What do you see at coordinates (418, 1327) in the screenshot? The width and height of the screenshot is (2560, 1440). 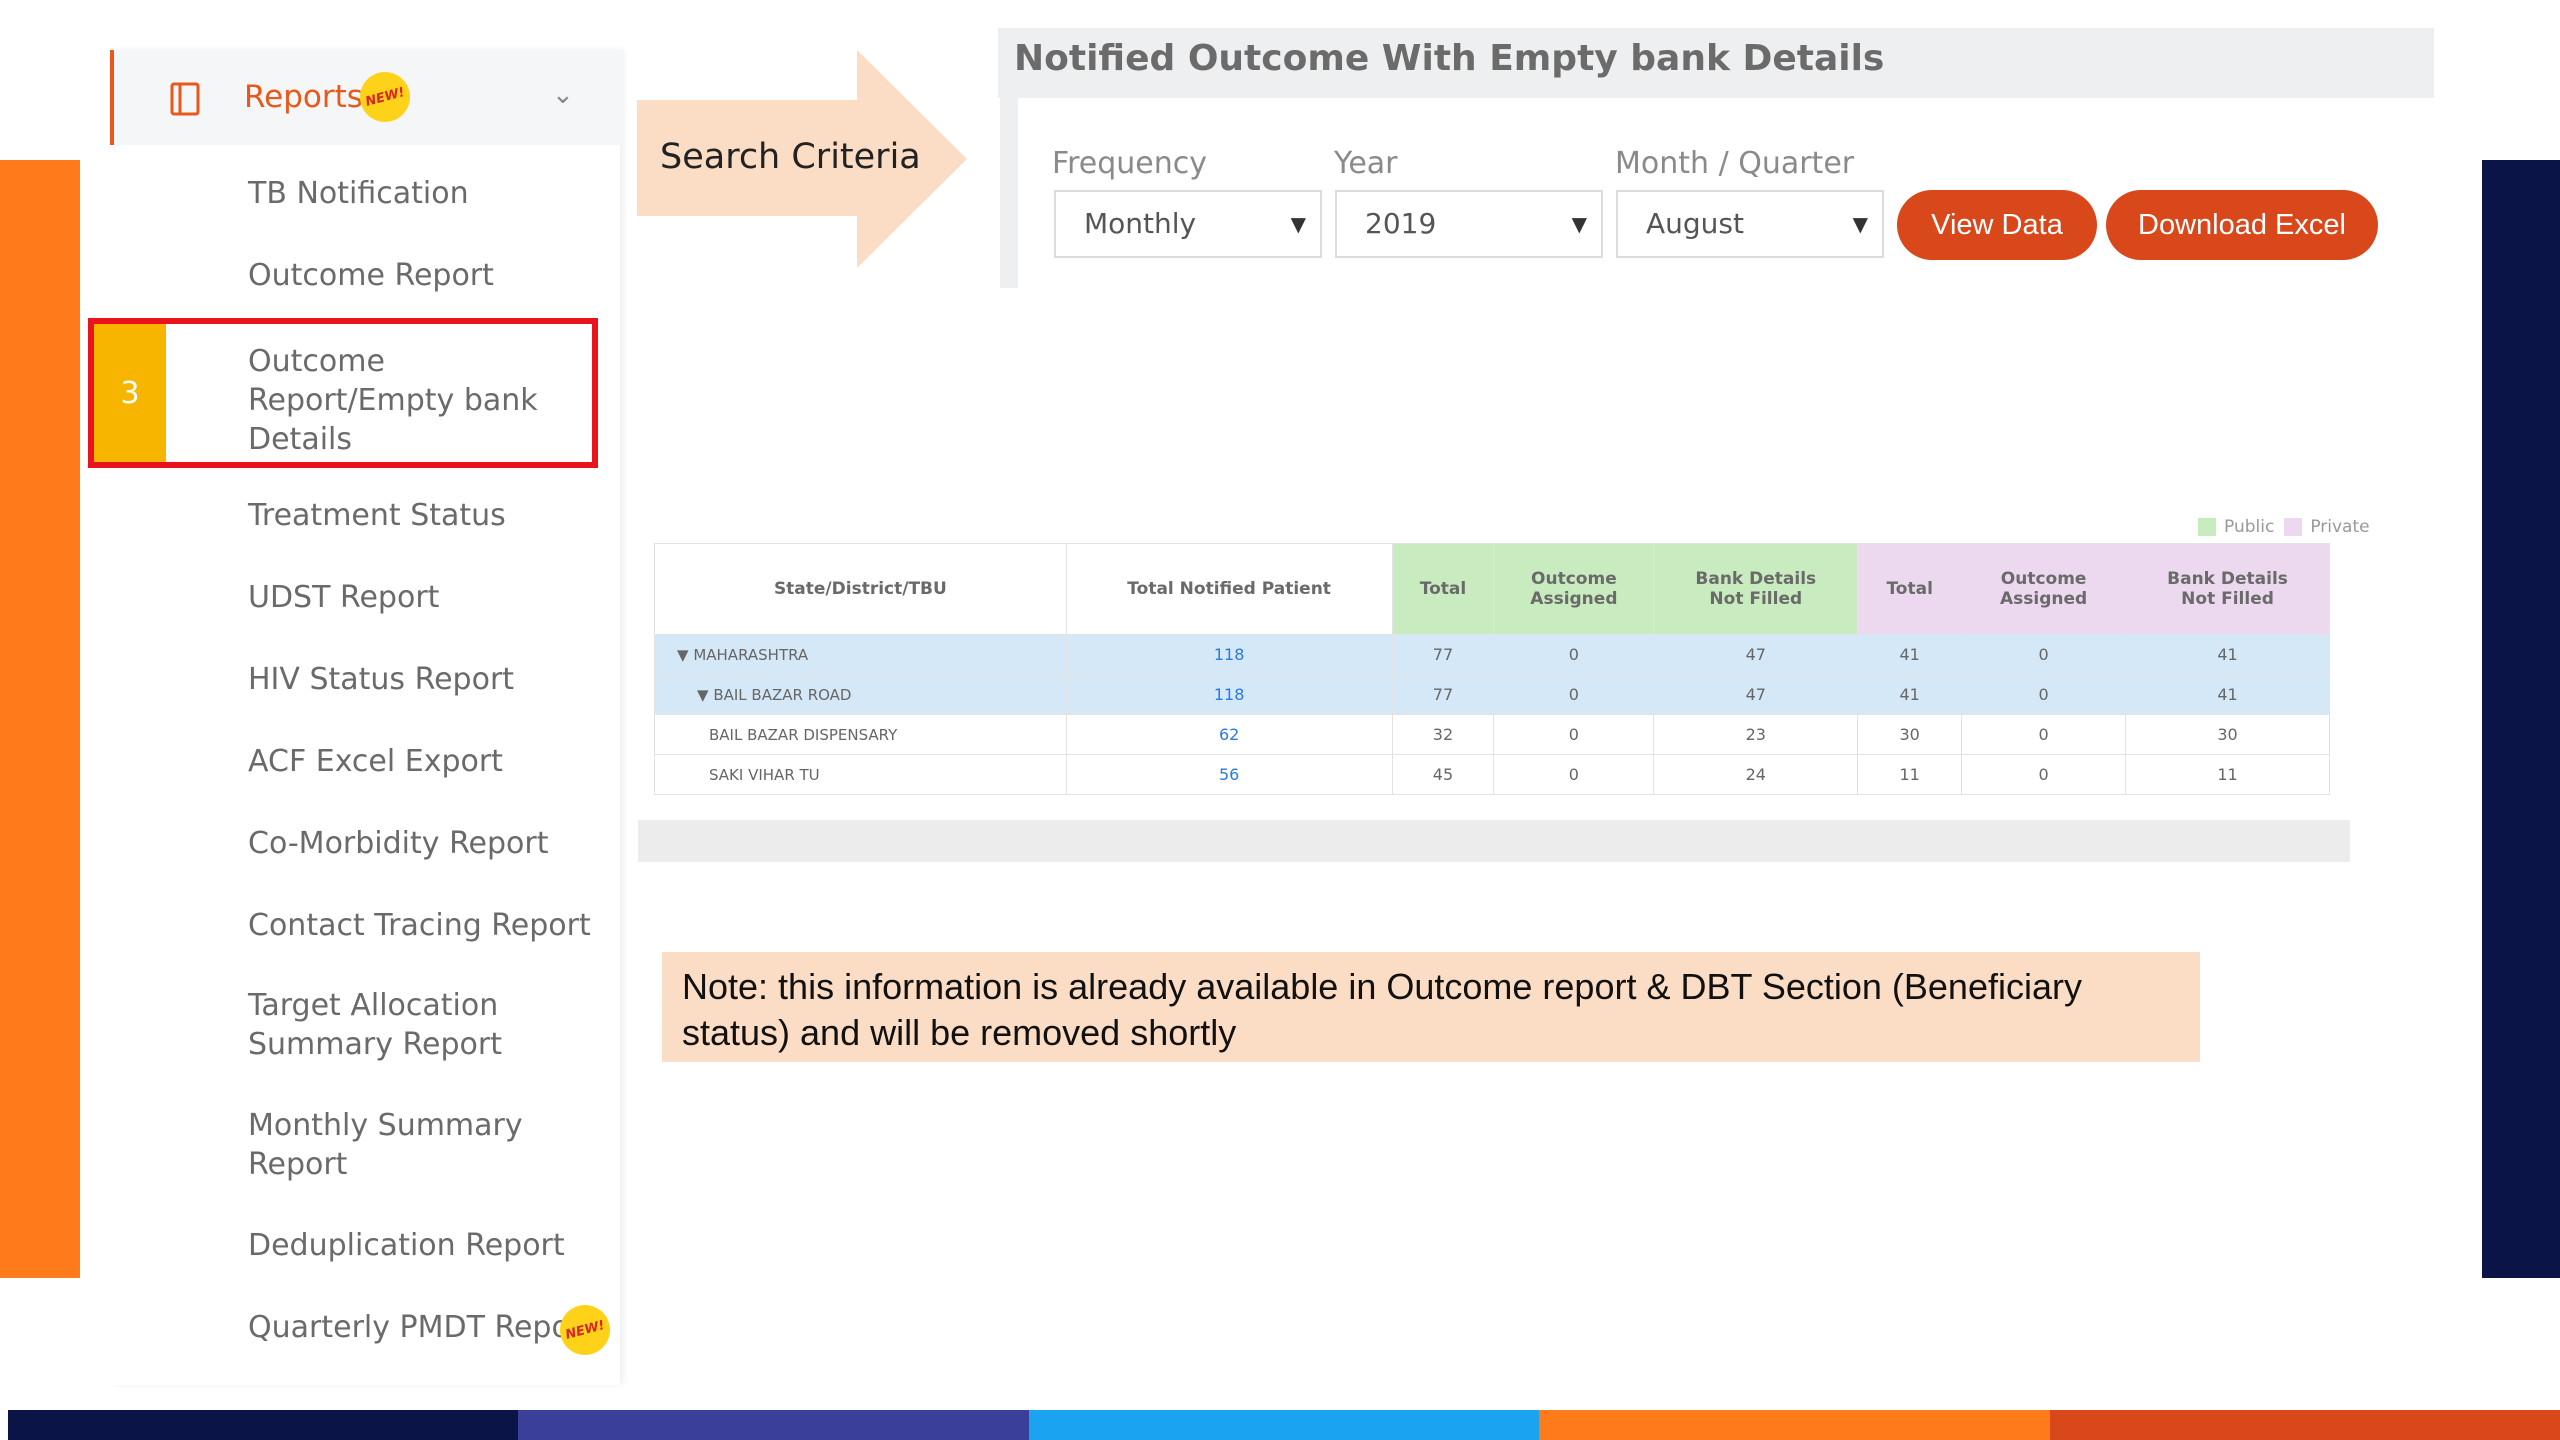 I see `sidebar-item-quarterly-pmdt: Quarterly PMDT Report` at bounding box center [418, 1327].